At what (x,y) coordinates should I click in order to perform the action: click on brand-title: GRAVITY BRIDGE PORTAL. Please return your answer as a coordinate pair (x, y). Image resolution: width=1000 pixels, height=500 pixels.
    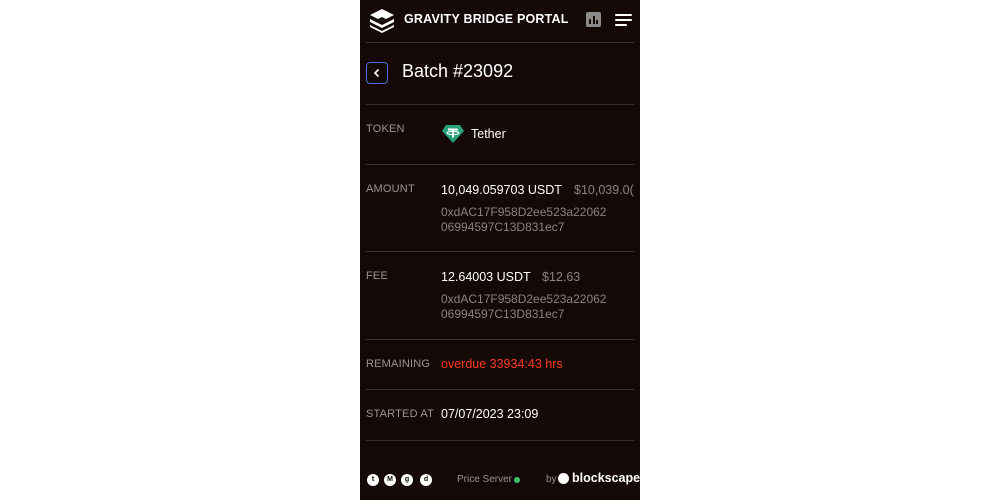
    Looking at the image, I should click on (486, 19).